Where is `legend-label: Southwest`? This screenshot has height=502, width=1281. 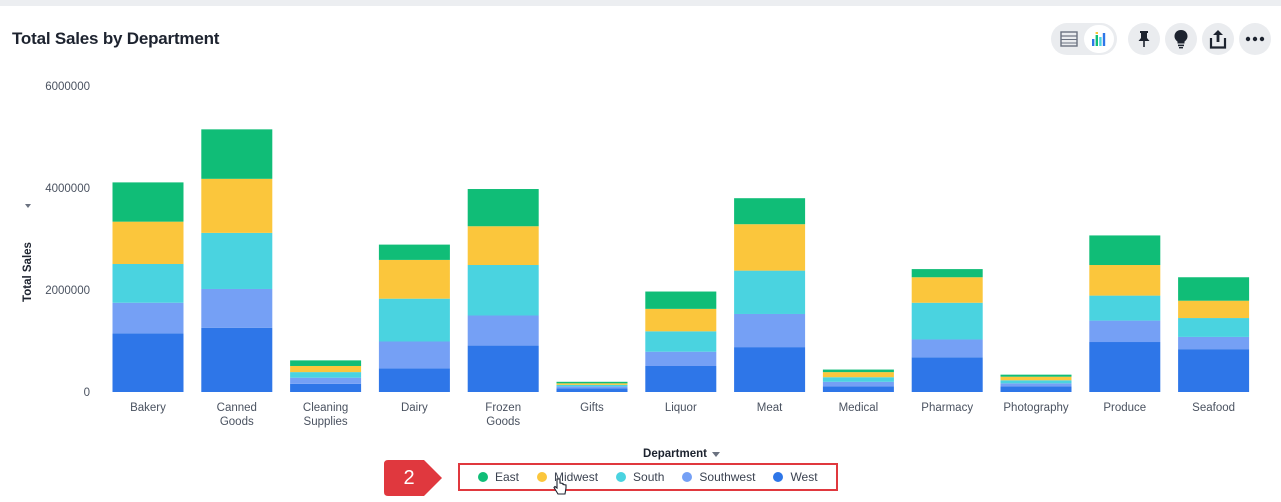
legend-label: Southwest is located at coordinates (727, 477).